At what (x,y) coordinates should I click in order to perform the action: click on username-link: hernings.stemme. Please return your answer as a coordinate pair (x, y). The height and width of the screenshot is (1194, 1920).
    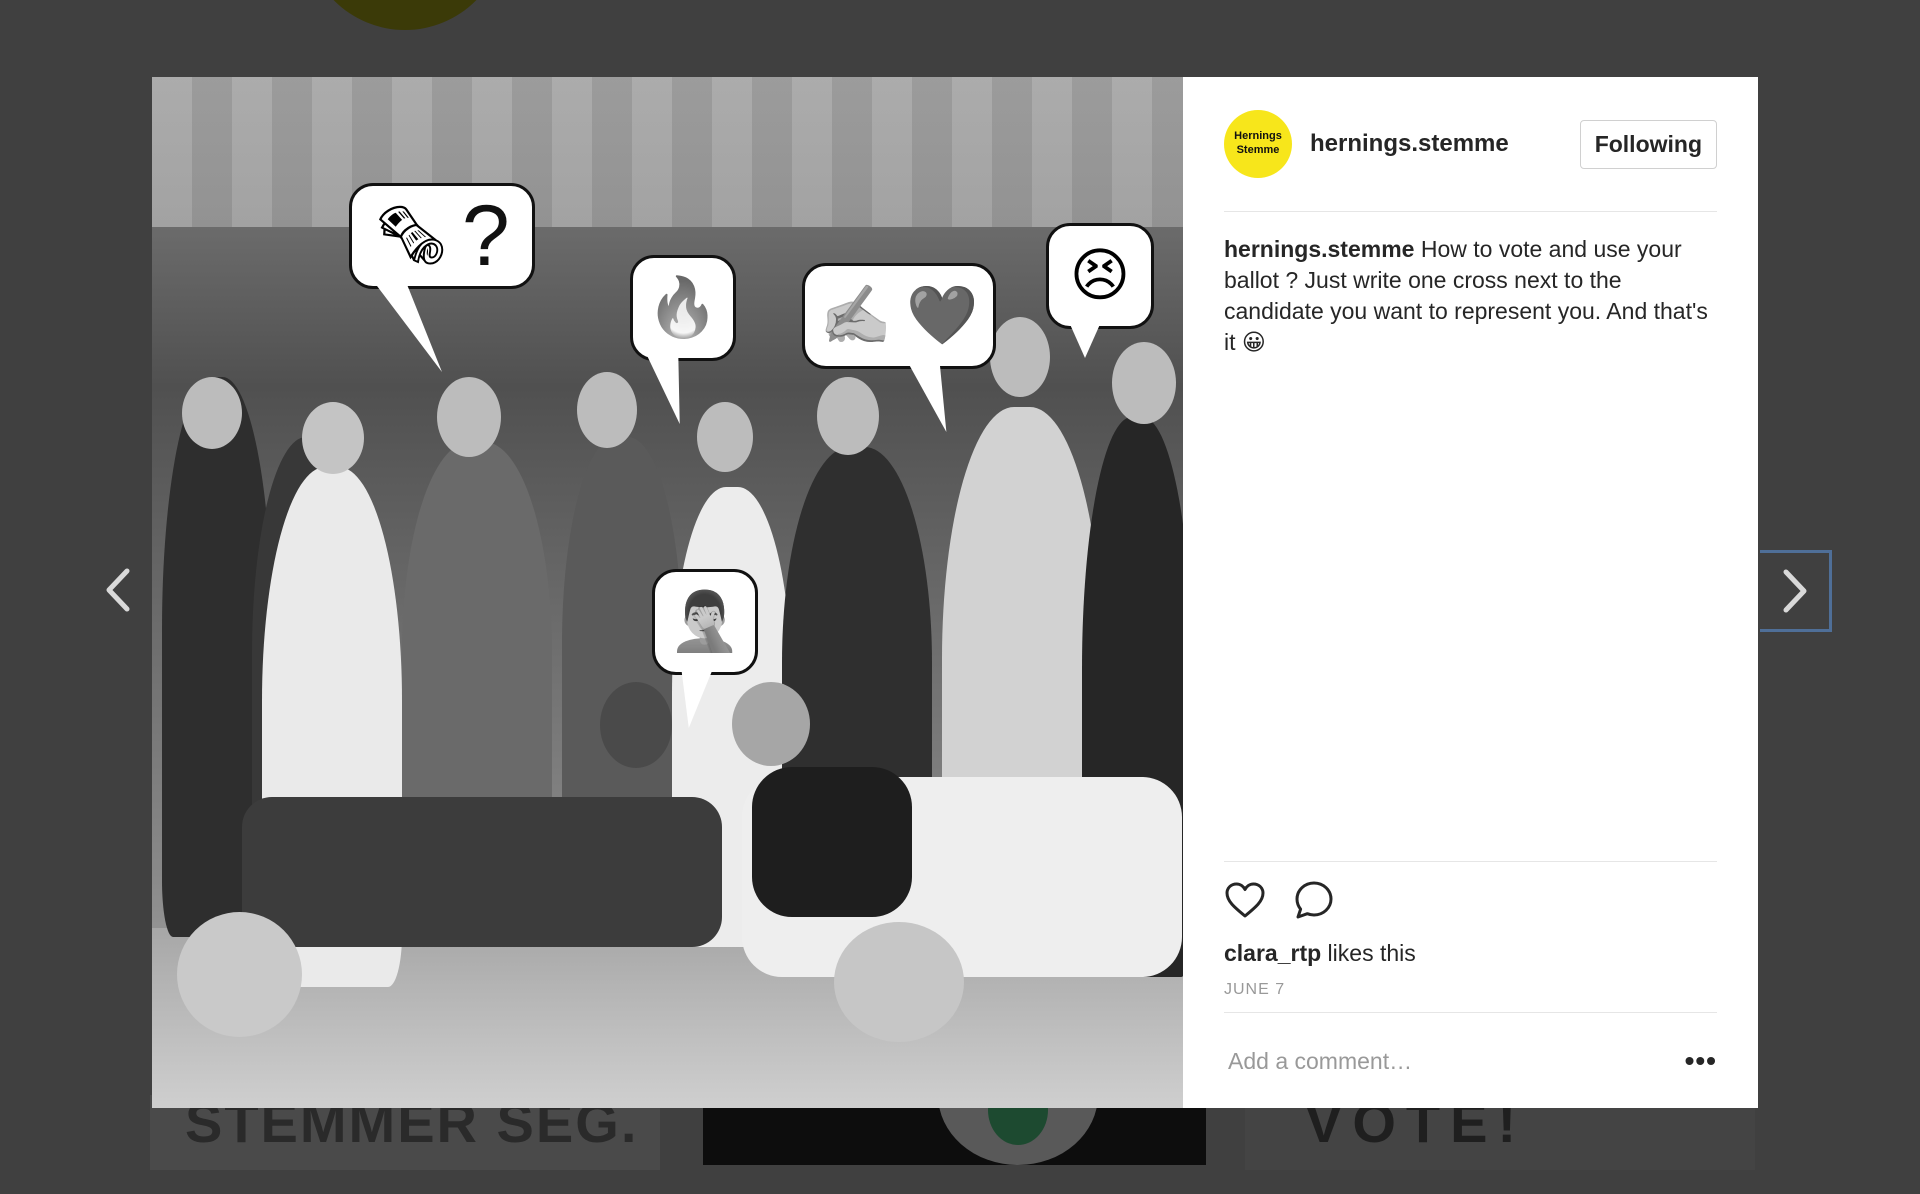
    Looking at the image, I should click on (1409, 144).